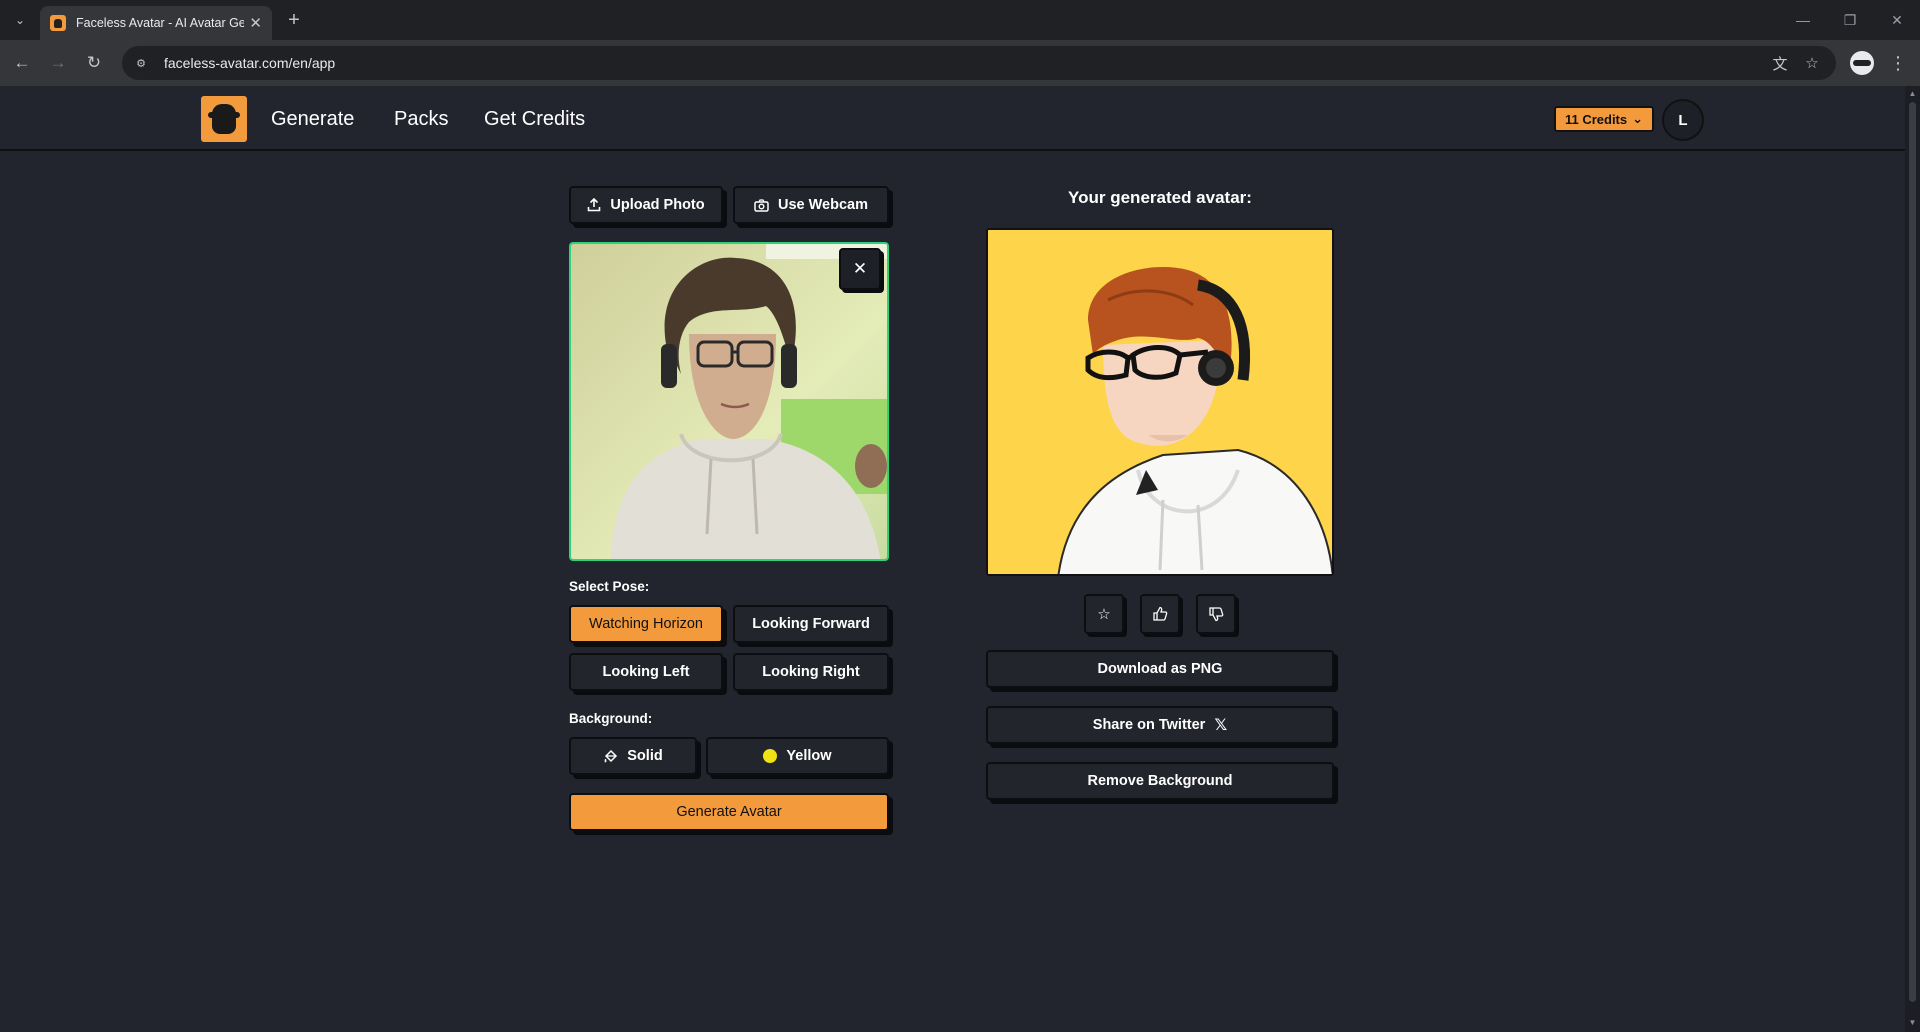 This screenshot has height=1032, width=1920. What do you see at coordinates (979, 63) in the screenshot?
I see `address-bar: ⚙ faceless-avatar.com/en/app 文 ☆` at bounding box center [979, 63].